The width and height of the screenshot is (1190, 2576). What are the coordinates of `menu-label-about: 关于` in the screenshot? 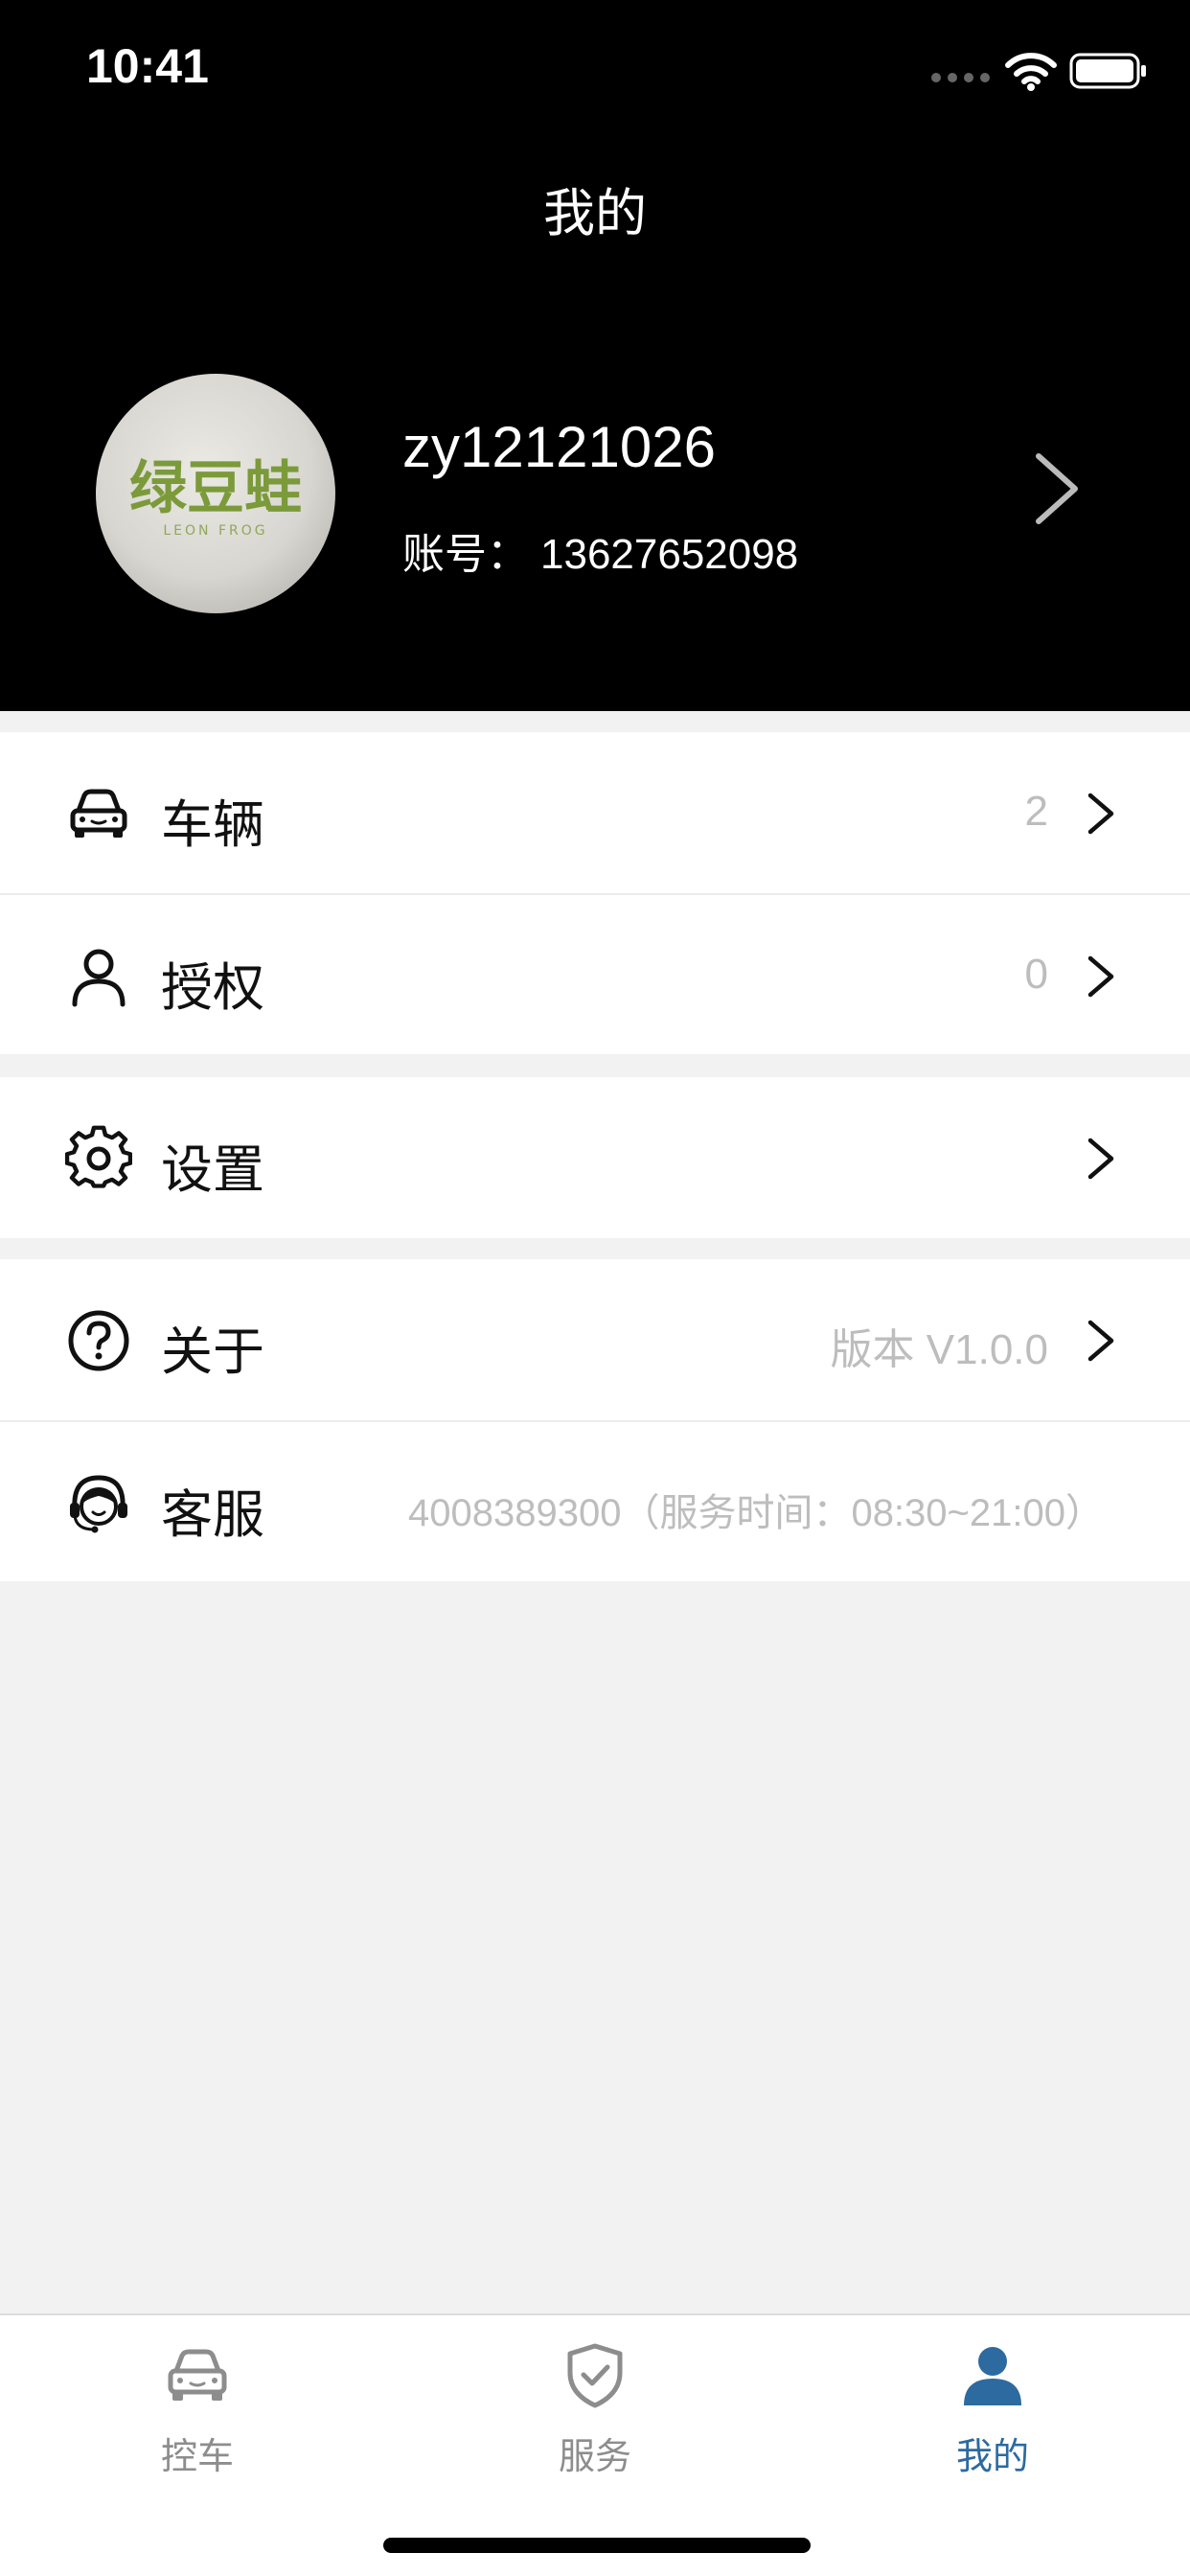 It's located at (213, 1352).